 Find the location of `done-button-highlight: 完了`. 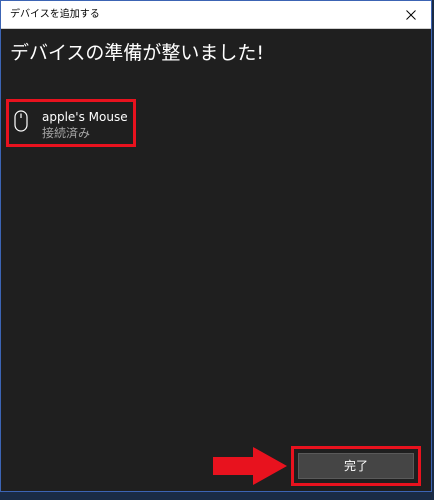

done-button-highlight: 完了 is located at coordinates (356, 466).